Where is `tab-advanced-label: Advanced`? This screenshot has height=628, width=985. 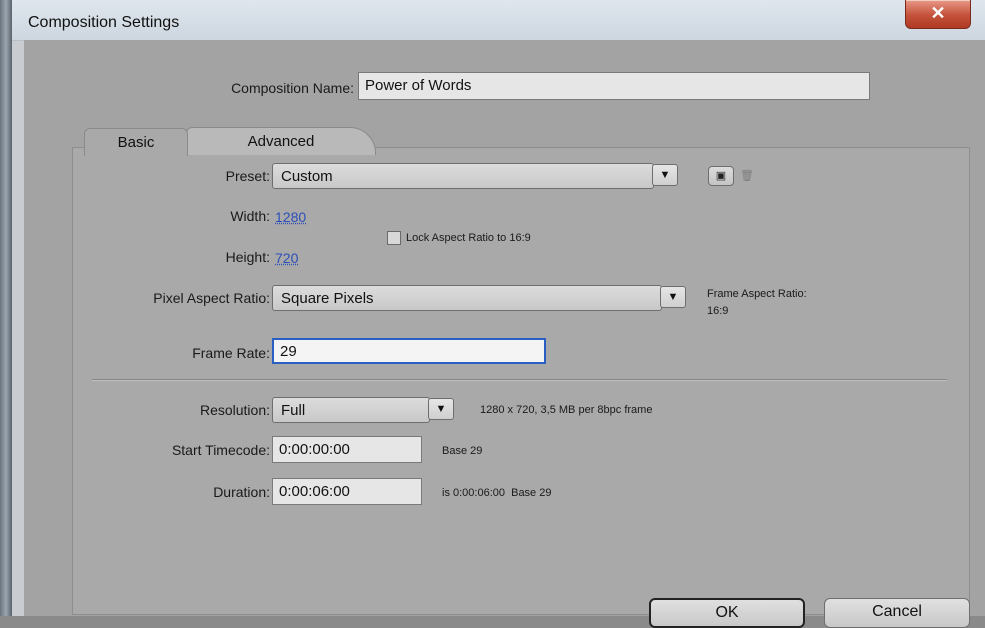 tab-advanced-label: Advanced is located at coordinates (281, 141).